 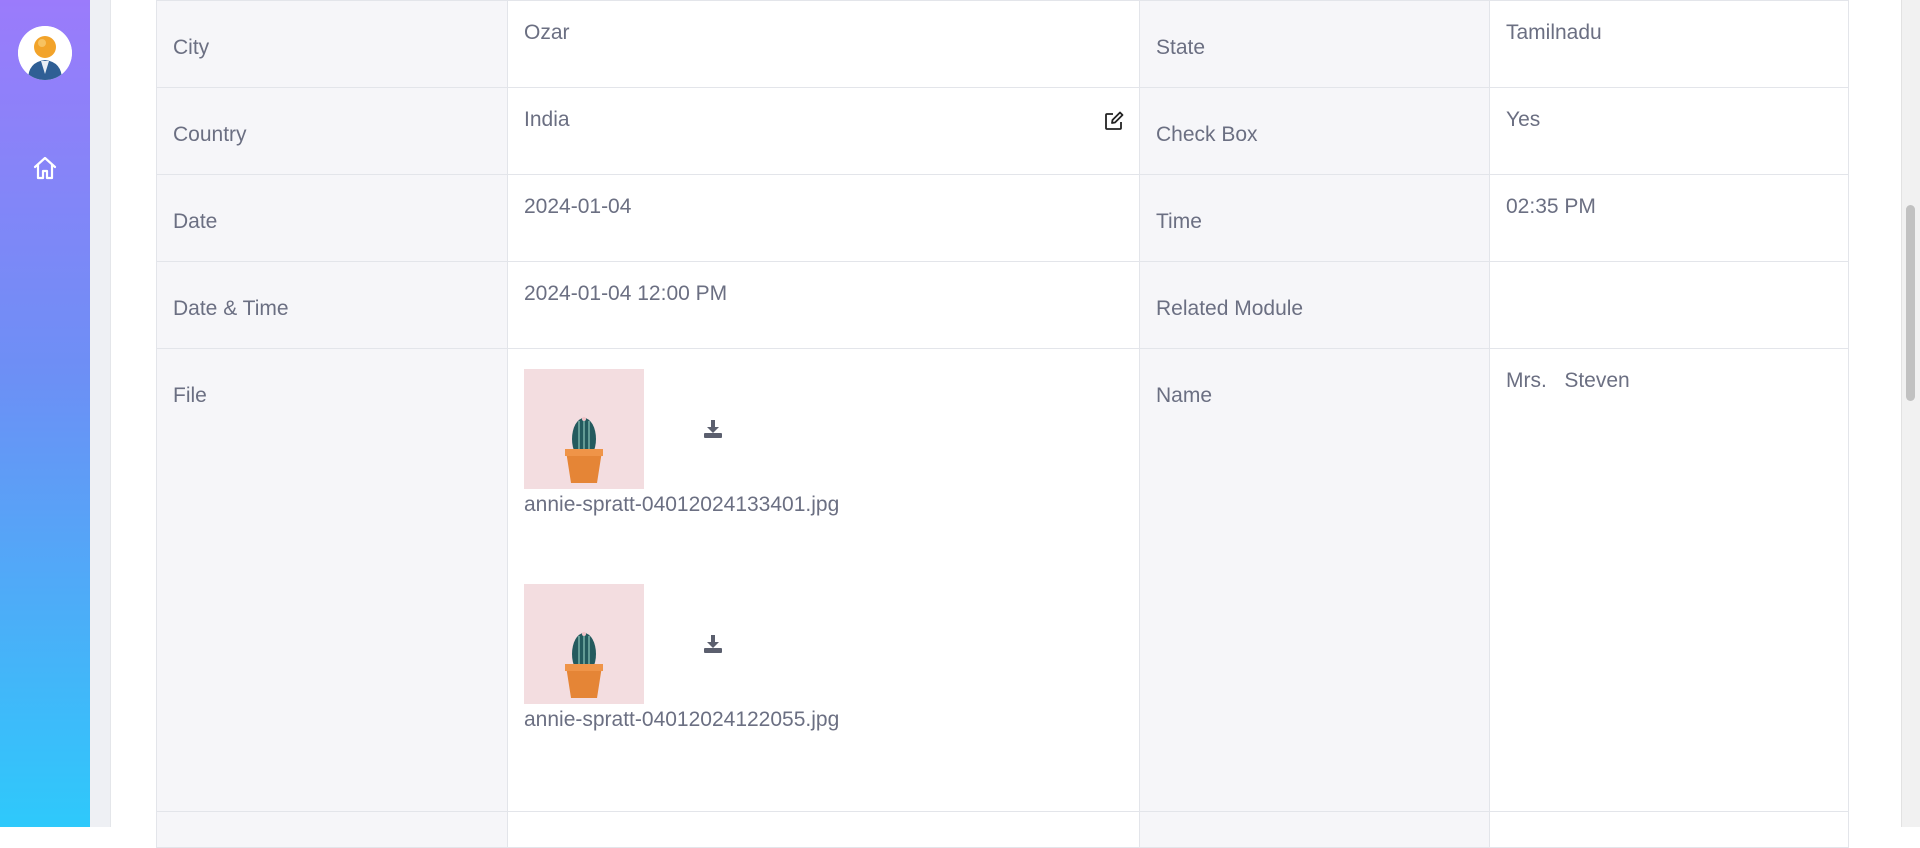 I want to click on datetime-label: Date & Time, so click(x=332, y=305).